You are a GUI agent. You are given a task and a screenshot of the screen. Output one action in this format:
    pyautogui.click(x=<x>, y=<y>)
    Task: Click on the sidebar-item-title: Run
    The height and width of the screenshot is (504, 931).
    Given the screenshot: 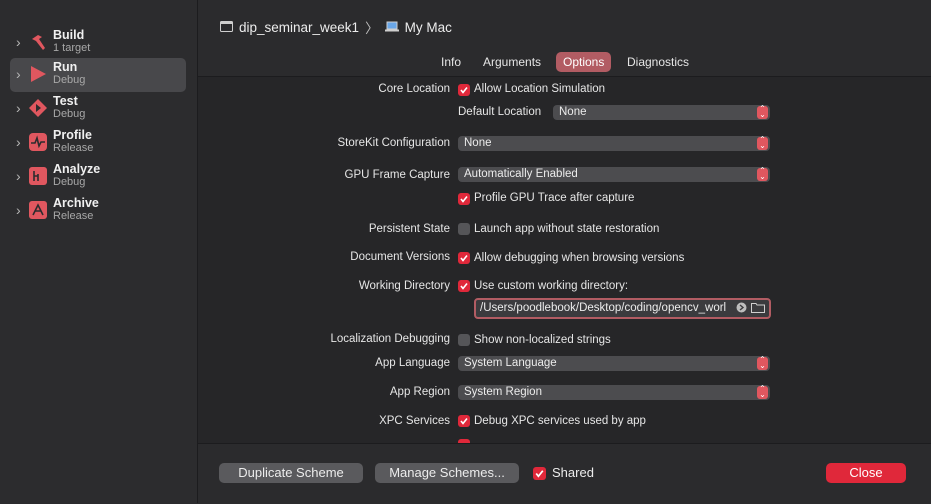 What is the action you would take?
    pyautogui.click(x=65, y=67)
    